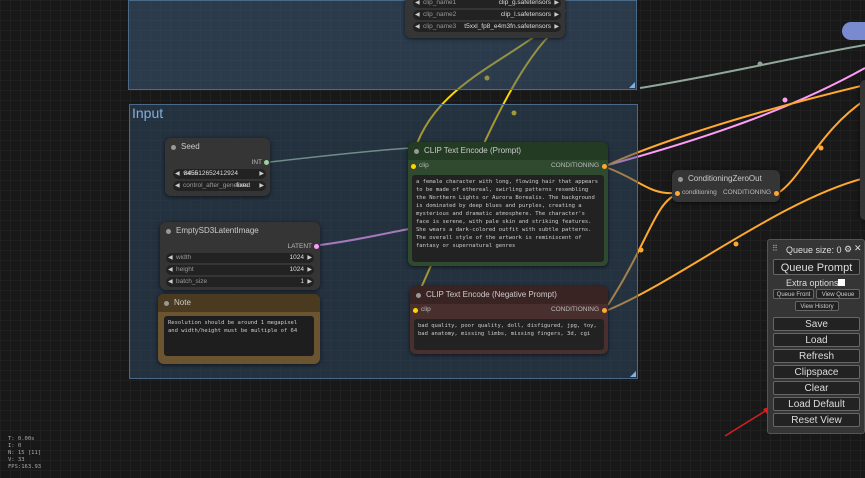  What do you see at coordinates (817, 306) in the screenshot?
I see `view-history-button: View History` at bounding box center [817, 306].